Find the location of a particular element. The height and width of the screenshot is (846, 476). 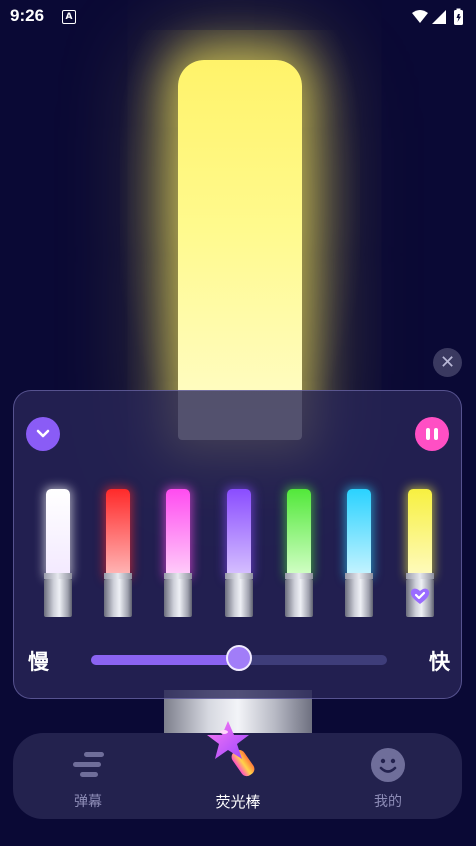

color-swatch-white is located at coordinates (58, 554).